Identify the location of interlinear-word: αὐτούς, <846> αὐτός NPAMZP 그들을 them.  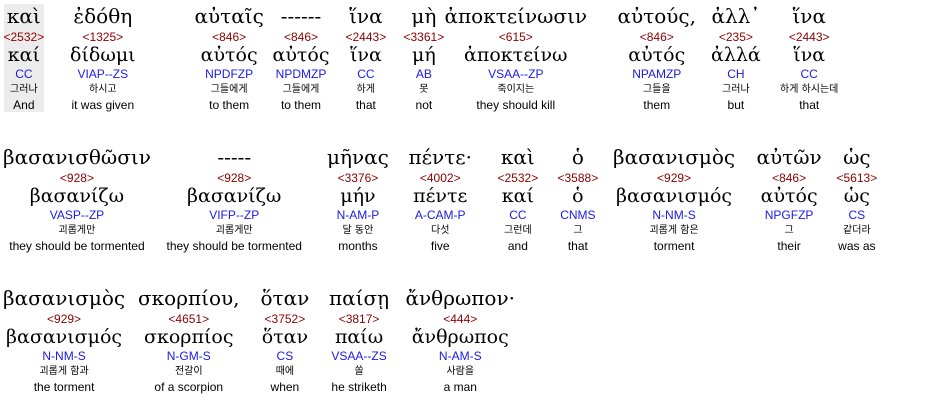
(657, 58).